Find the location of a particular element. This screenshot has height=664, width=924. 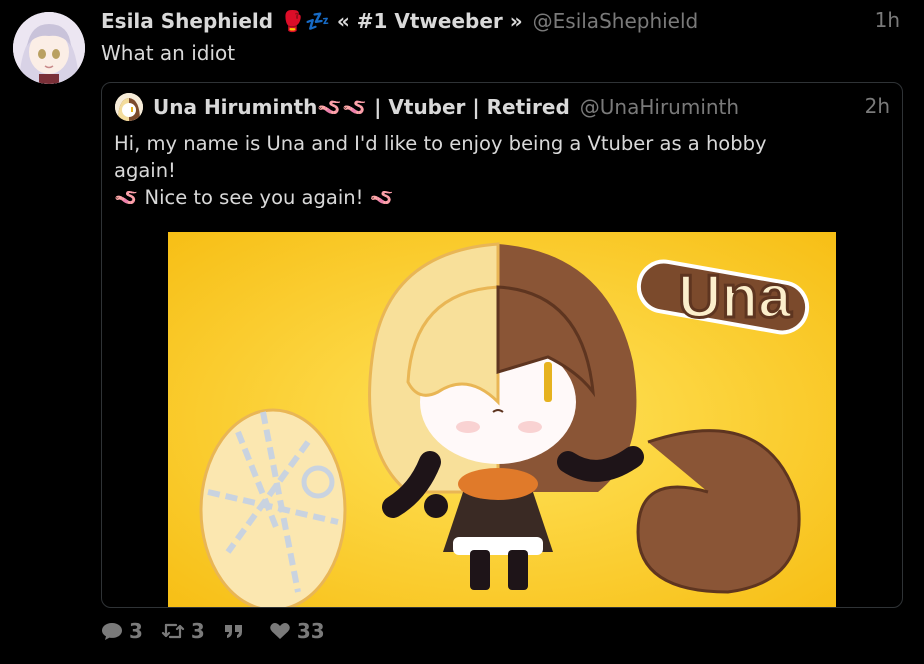

quoted-author-avatar is located at coordinates (129, 107).